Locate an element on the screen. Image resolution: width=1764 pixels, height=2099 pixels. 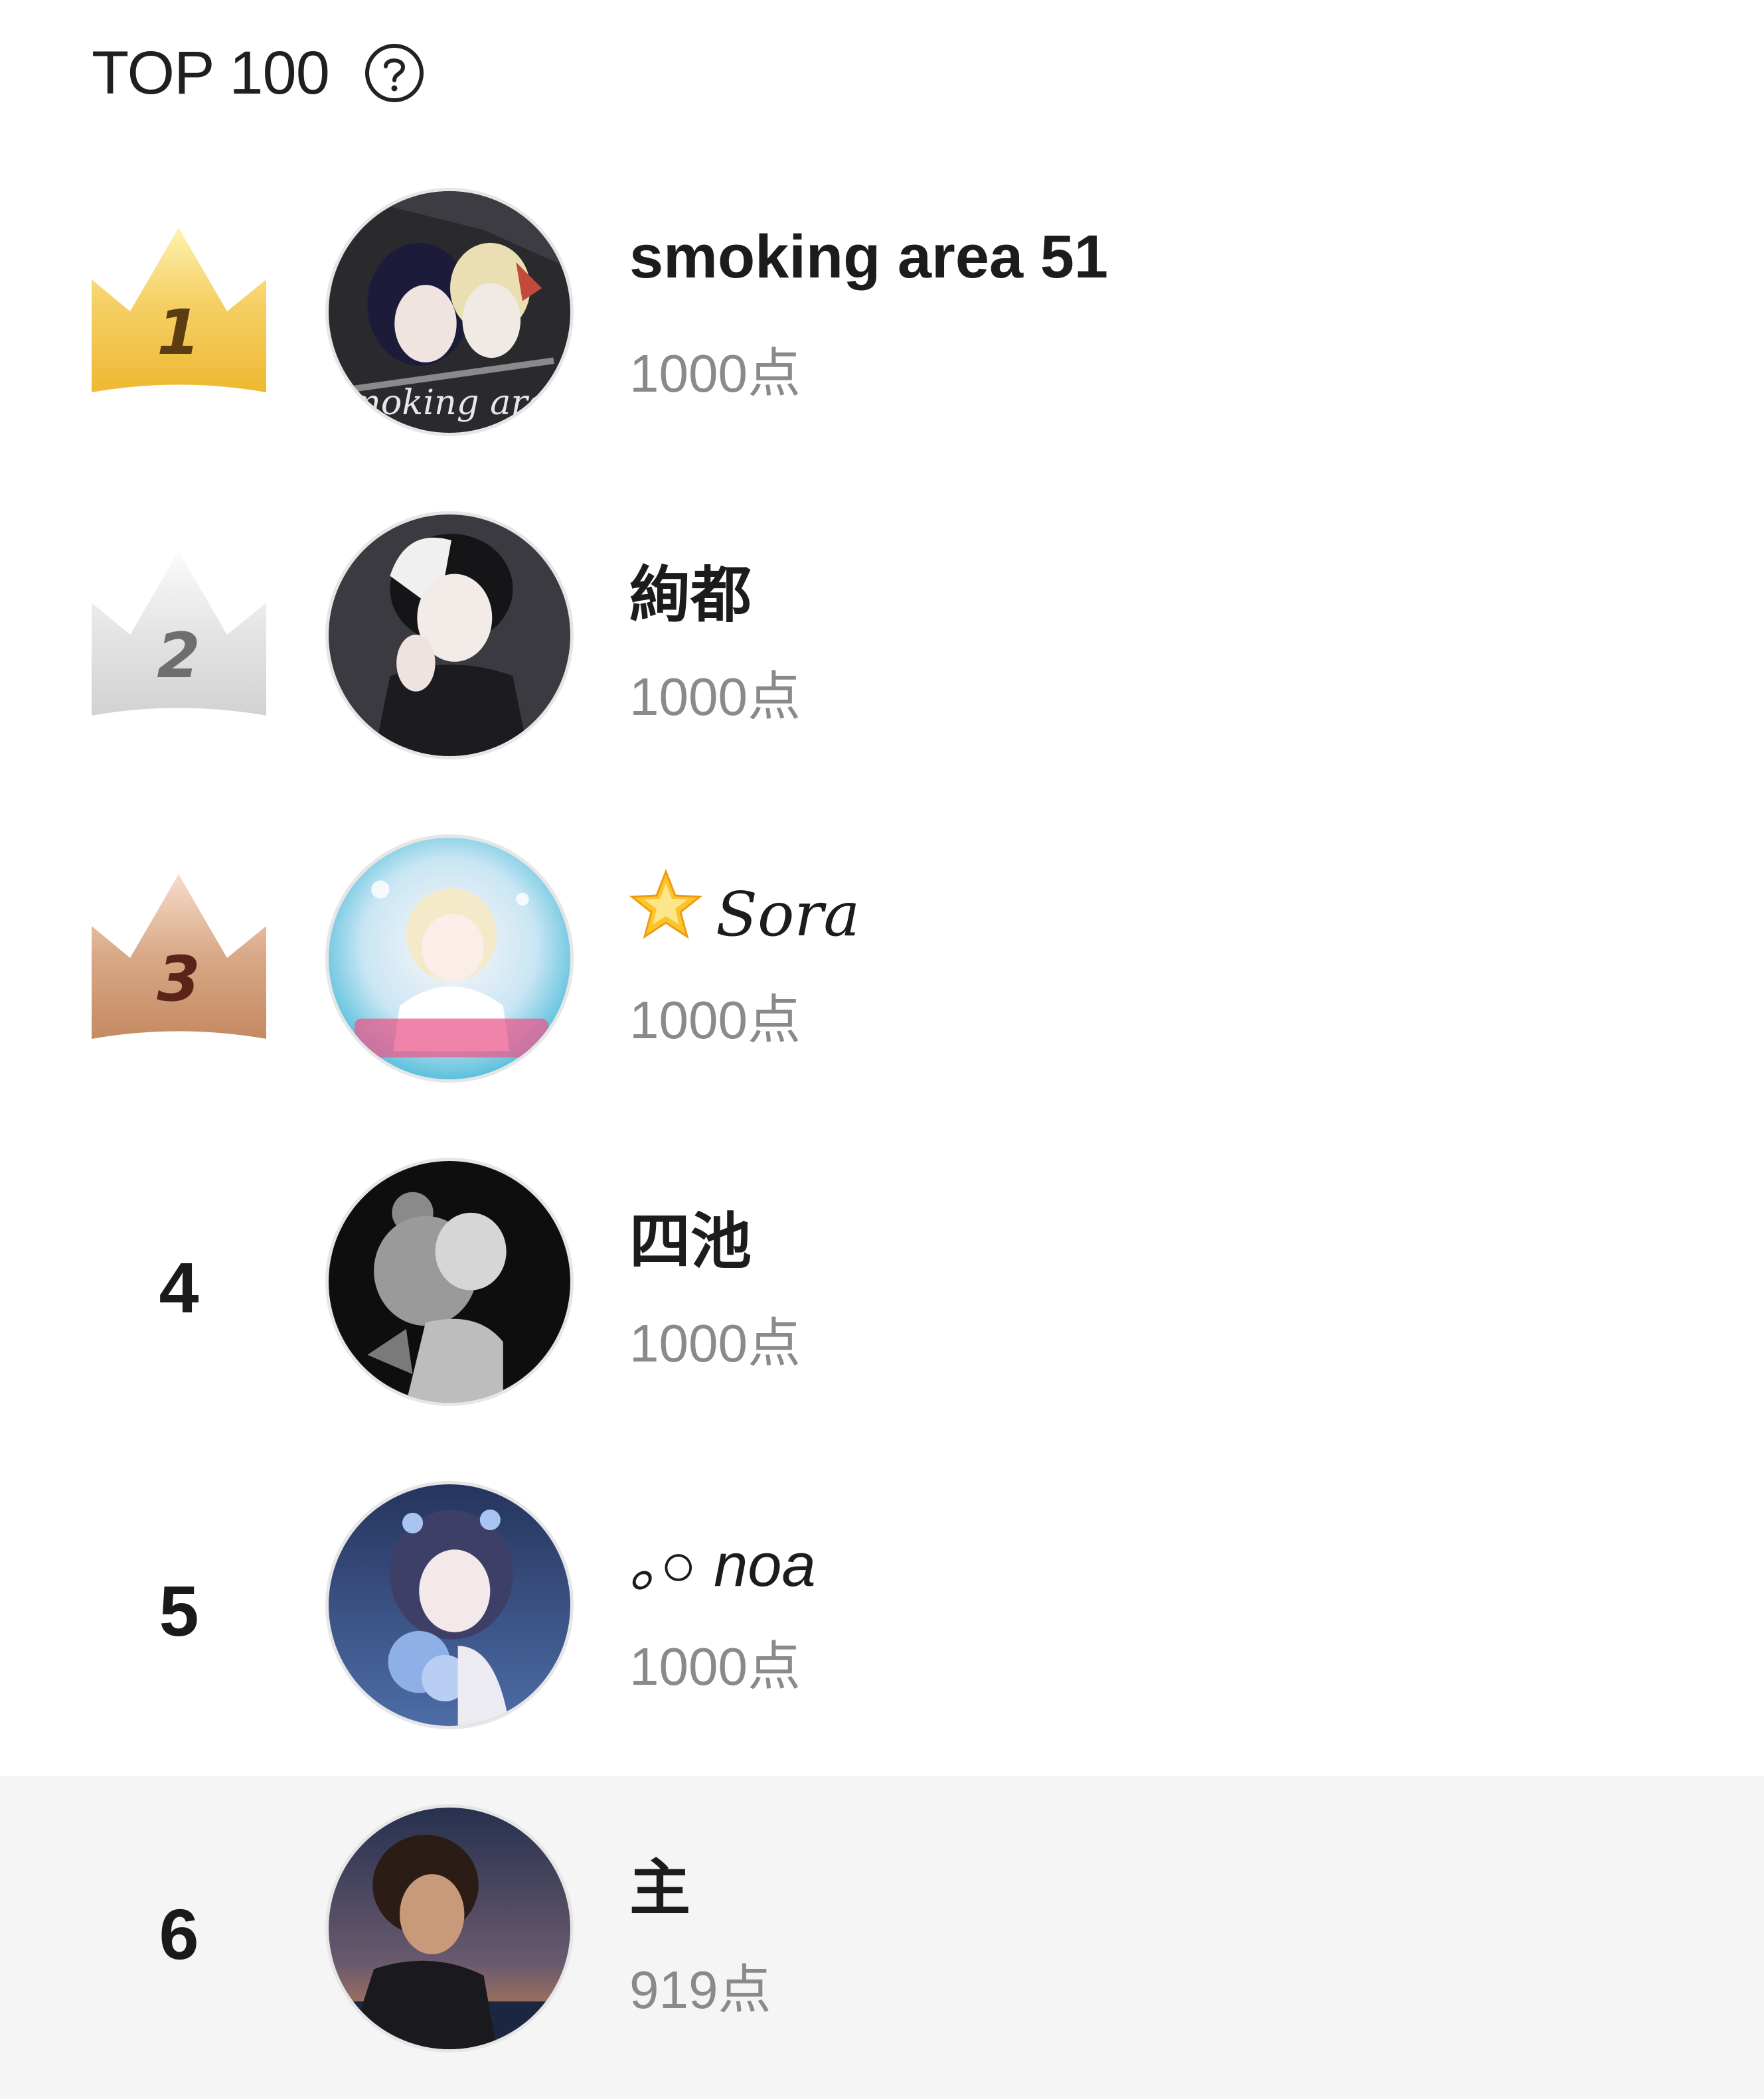
rank-cell: 4 is located at coordinates (179, 1287).